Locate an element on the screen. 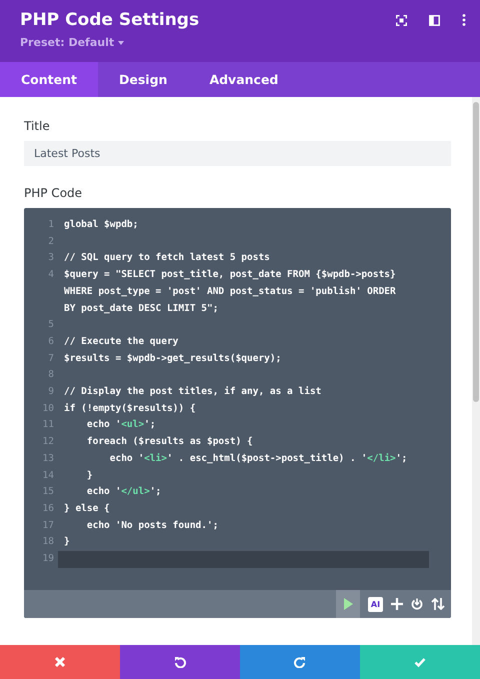 The width and height of the screenshot is (480, 679). line-number: 17 is located at coordinates (48, 525).